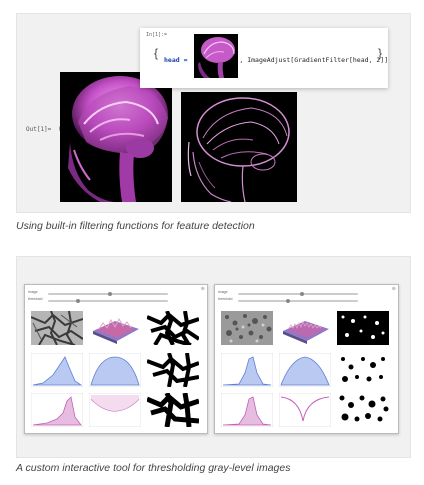  I want to click on threshold-tool-left: ⊕ image threshold, so click(116, 359).